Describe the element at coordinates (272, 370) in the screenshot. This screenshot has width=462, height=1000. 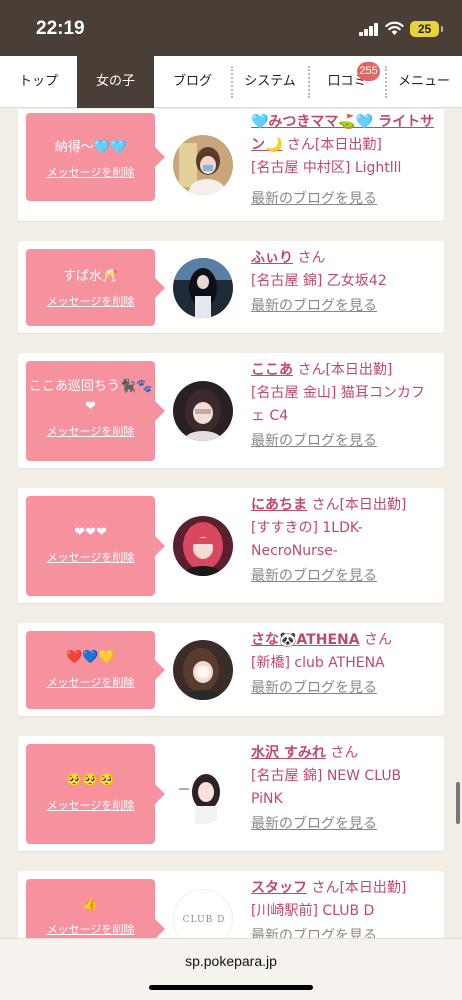
I see `girl-name-link: ここあ` at that location.